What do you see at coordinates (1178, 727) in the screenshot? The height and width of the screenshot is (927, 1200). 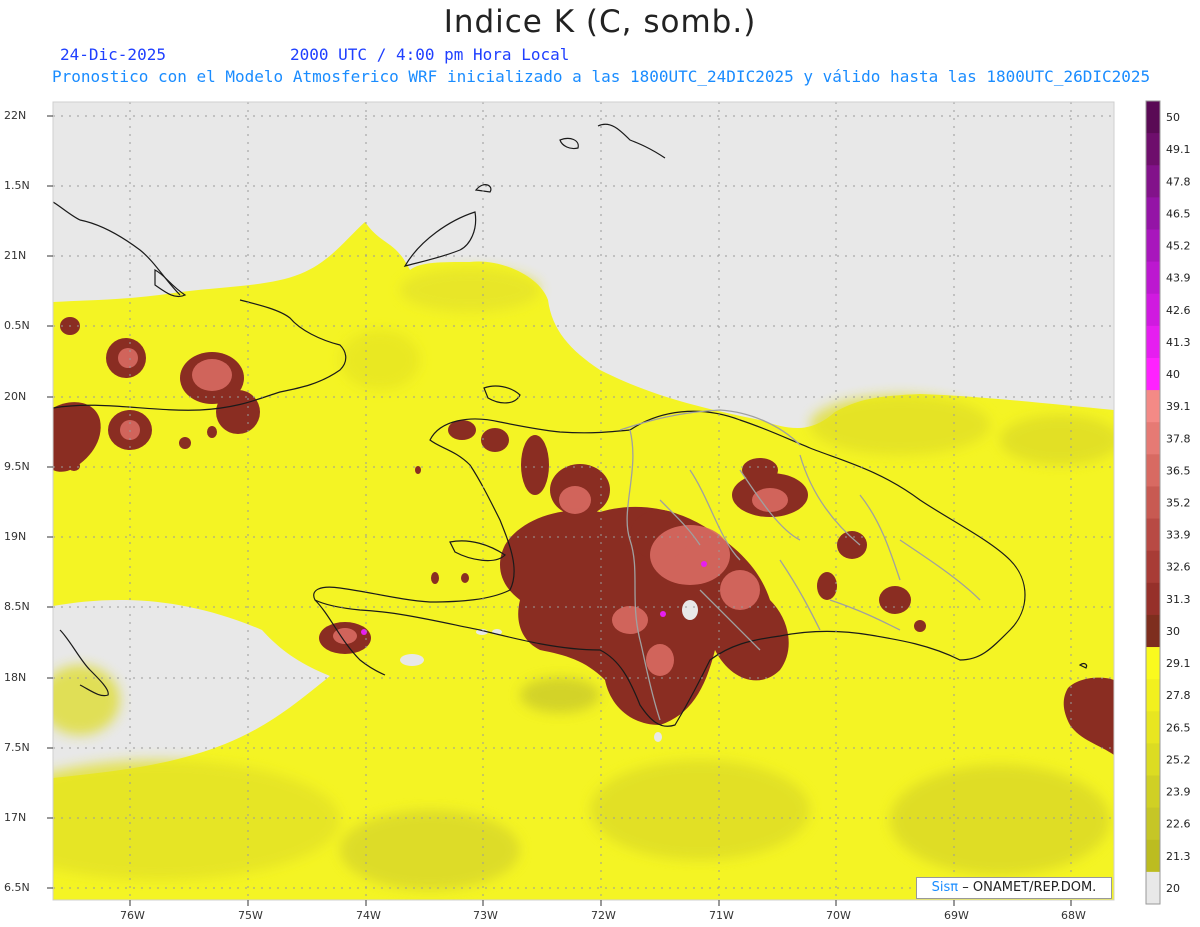 I see `colorbar-label: 26.5` at bounding box center [1178, 727].